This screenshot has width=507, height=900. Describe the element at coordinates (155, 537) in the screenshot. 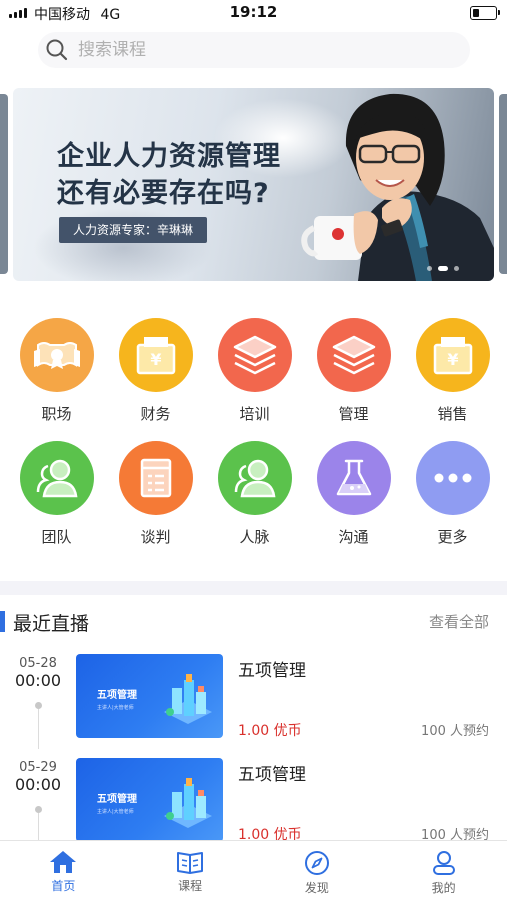

I see `category-label: 谈判` at that location.